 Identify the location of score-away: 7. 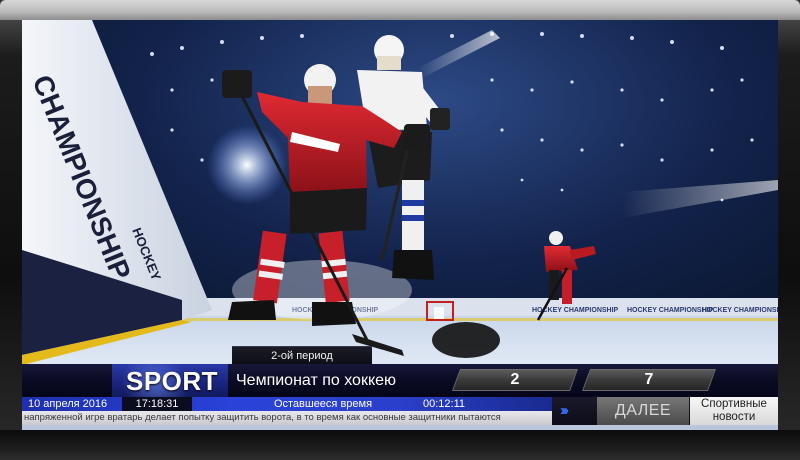
(649, 379).